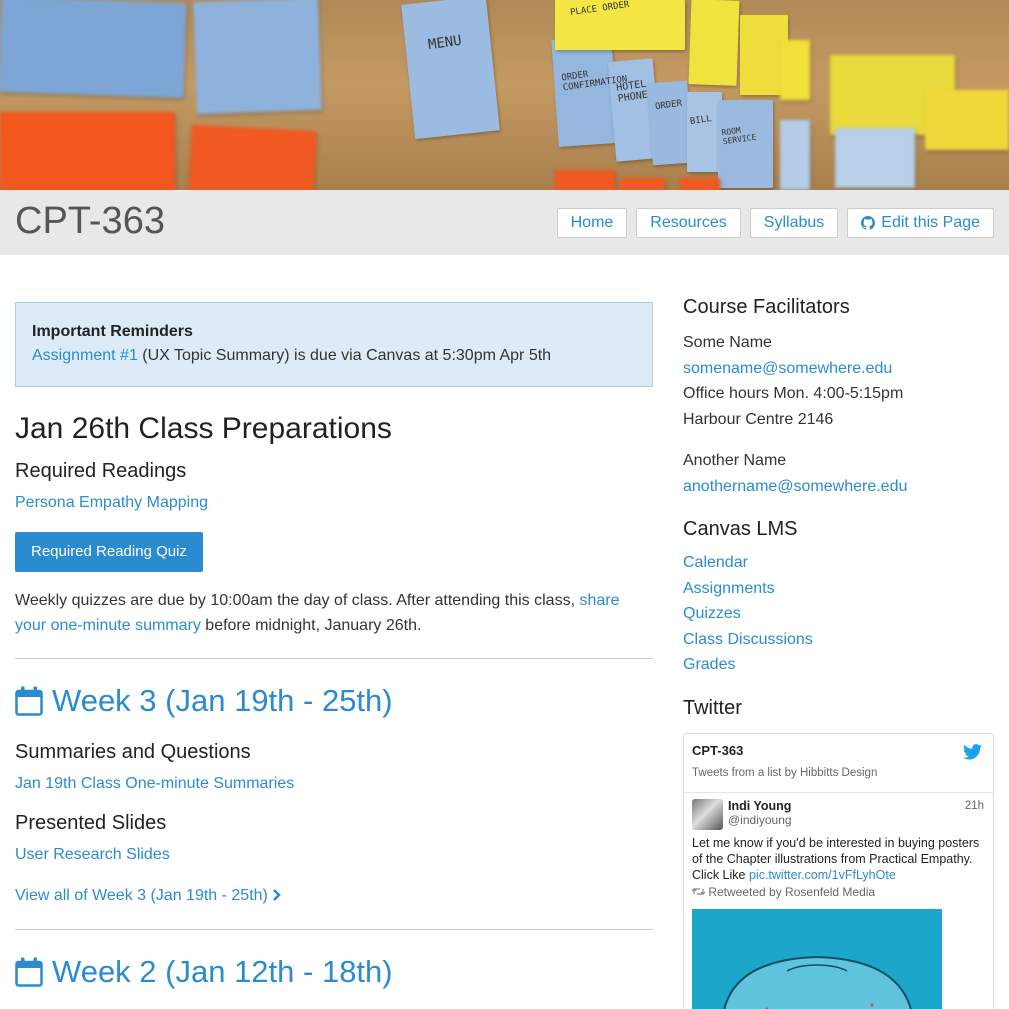 The width and height of the screenshot is (1009, 1009). What do you see at coordinates (817, 982) in the screenshot?
I see `tweet-illustration` at bounding box center [817, 982].